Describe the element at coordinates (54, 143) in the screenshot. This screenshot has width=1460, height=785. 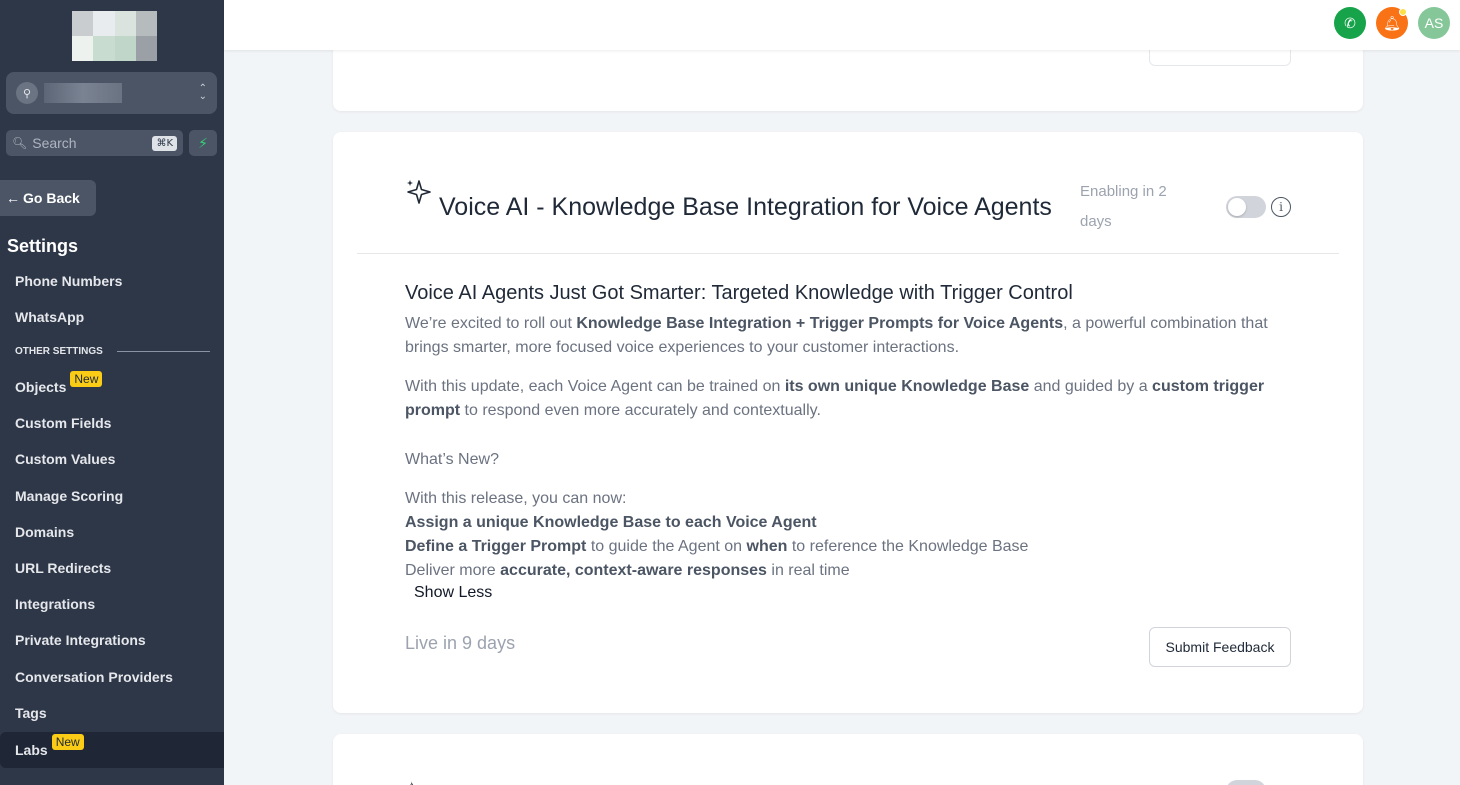
I see `search-placeholder: Search` at that location.